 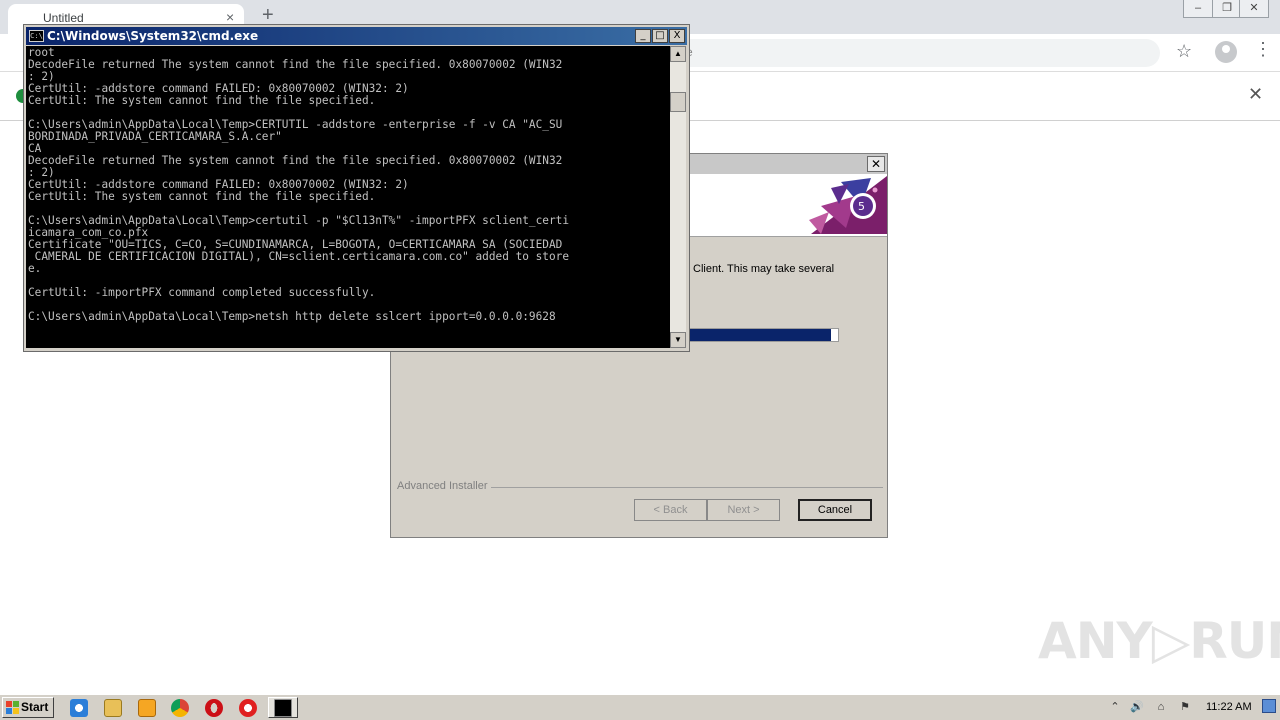 What do you see at coordinates (248, 708) in the screenshot?
I see `record-icon` at bounding box center [248, 708].